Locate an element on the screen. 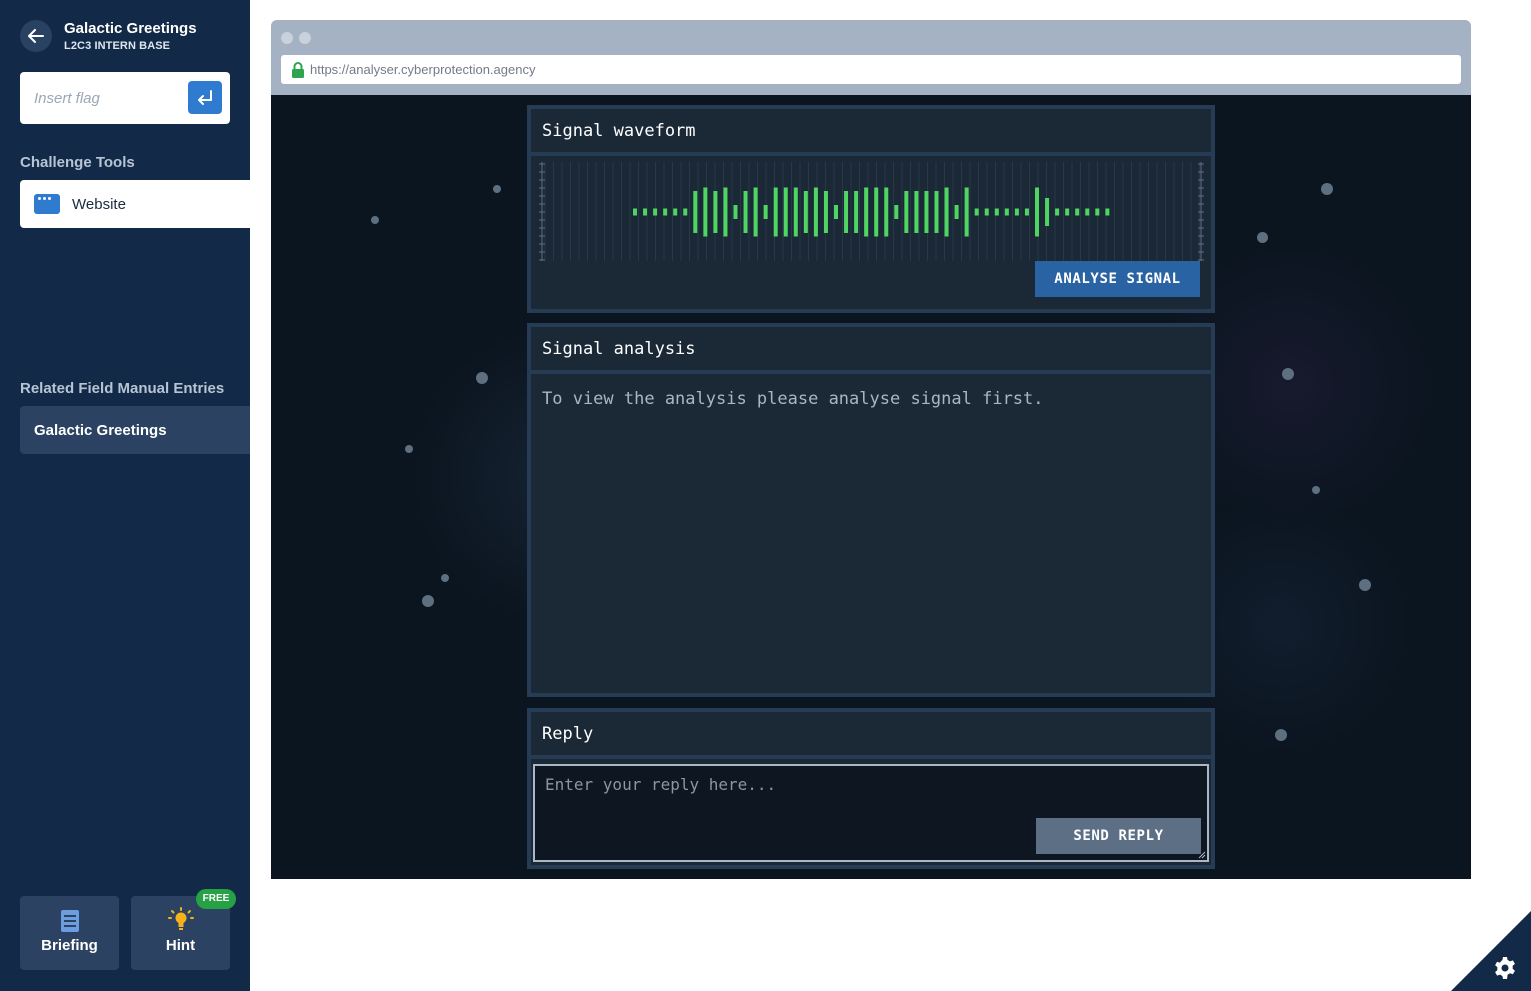 Image resolution: width=1531 pixels, height=991 pixels. waveform-panel: Signal waveform ANALYSE SIGNAL is located at coordinates (871, 209).